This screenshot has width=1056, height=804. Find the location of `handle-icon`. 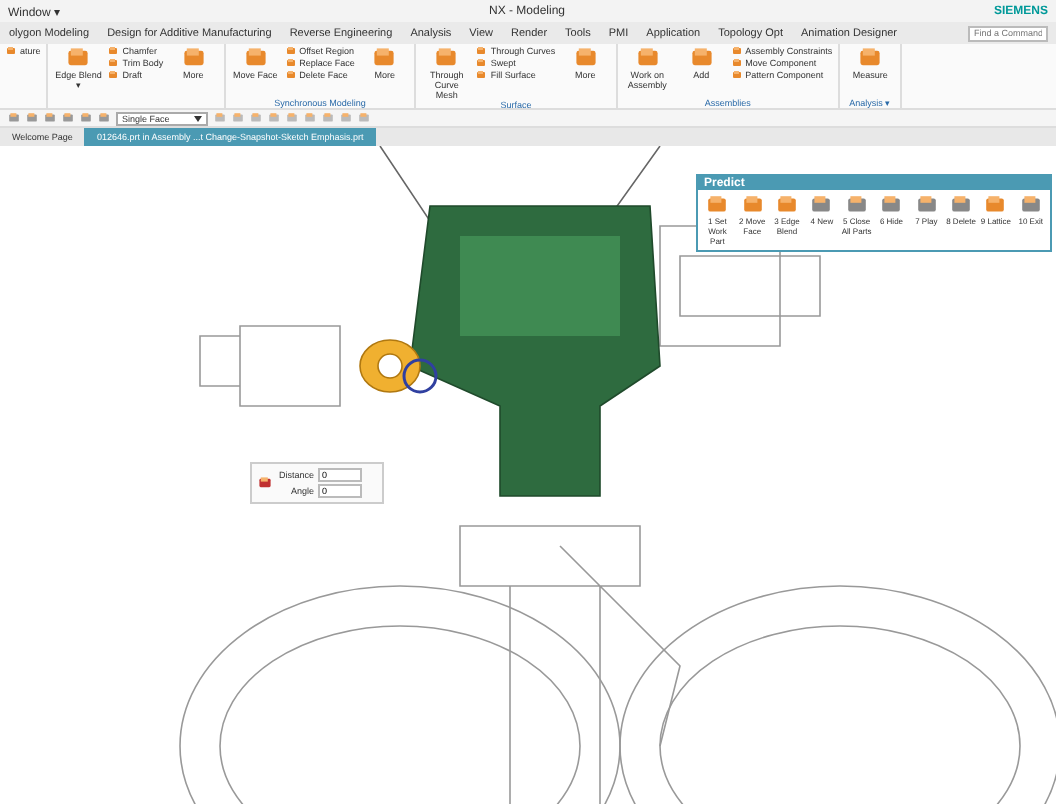

handle-icon is located at coordinates (265, 483).